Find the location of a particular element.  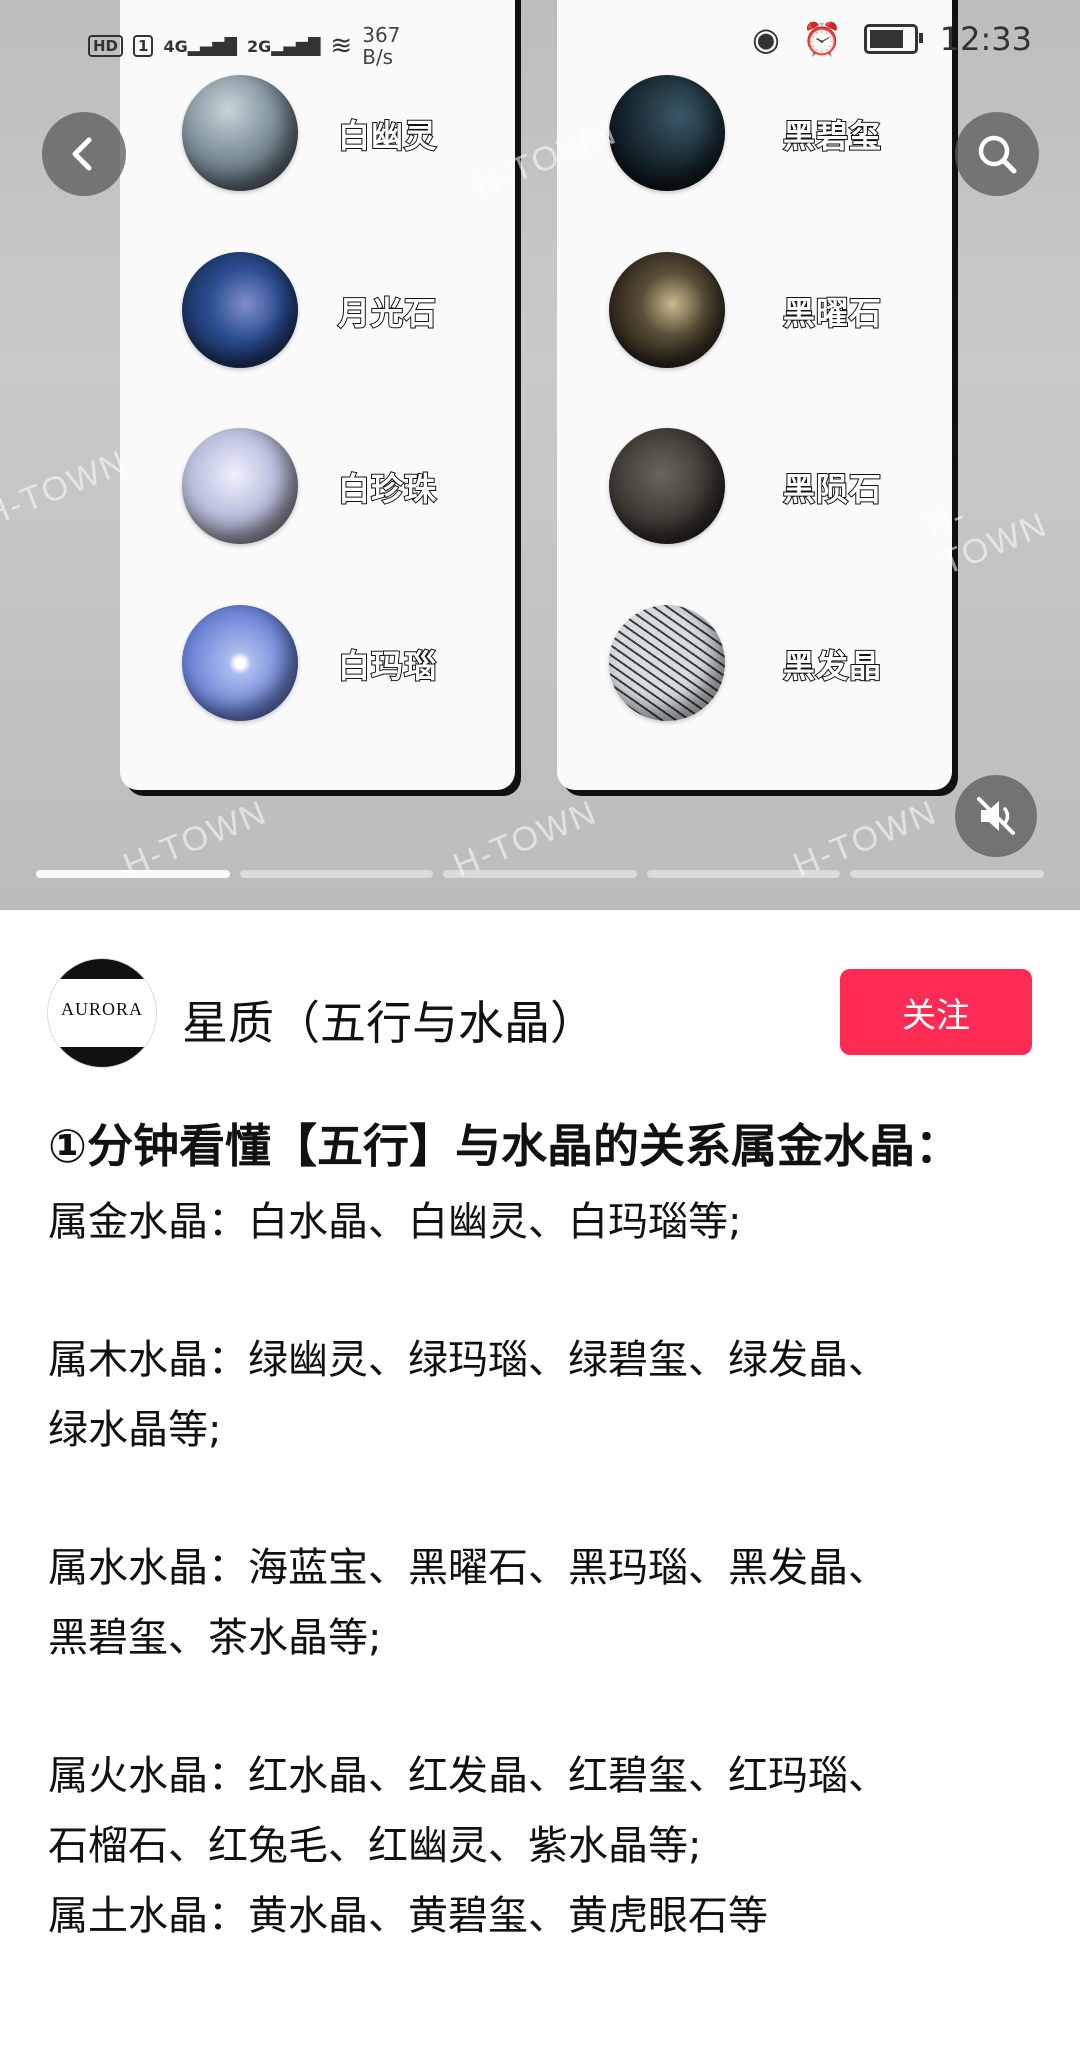

carousel-progress is located at coordinates (540, 874).